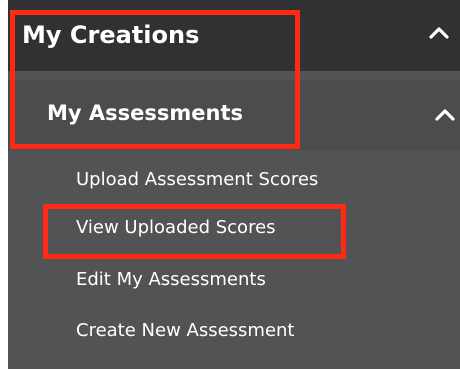 Image resolution: width=460 pixels, height=369 pixels. I want to click on menu-item-upload-assessment-scores: Upload Assessment Scores, so click(197, 180).